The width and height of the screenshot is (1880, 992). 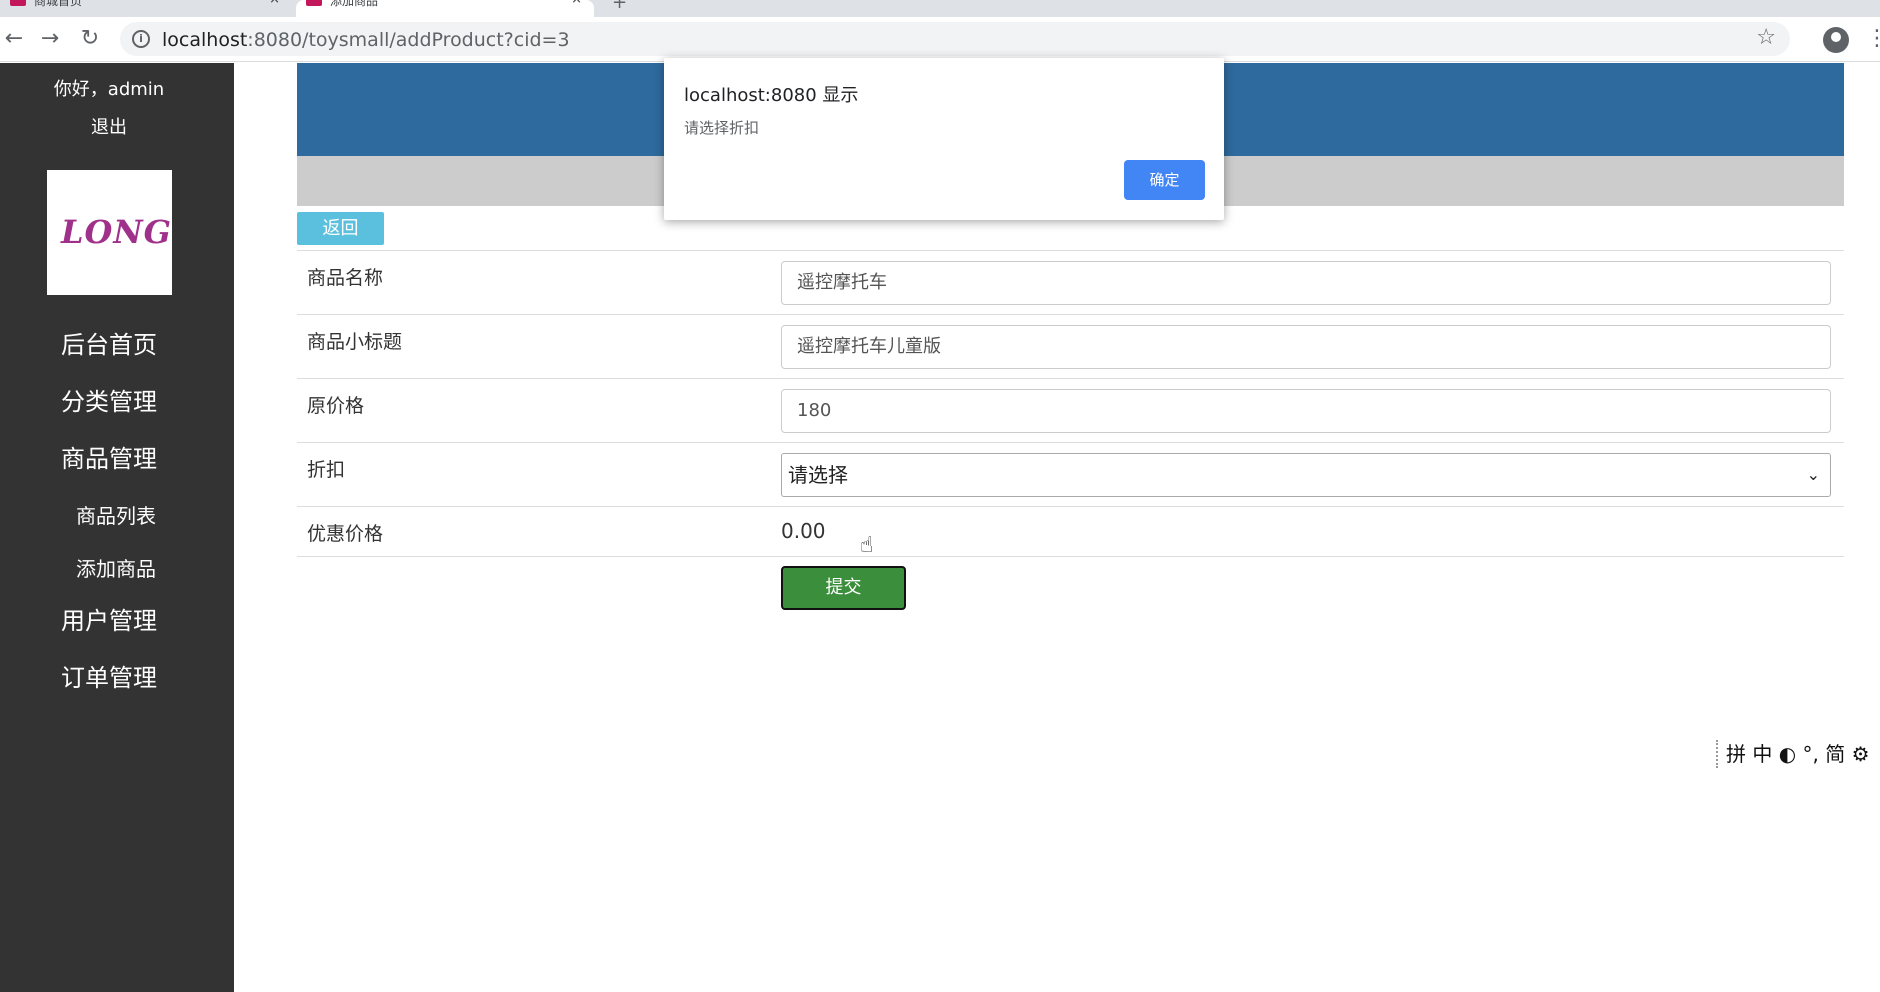 What do you see at coordinates (116, 232) in the screenshot?
I see `logo-text: LONG` at bounding box center [116, 232].